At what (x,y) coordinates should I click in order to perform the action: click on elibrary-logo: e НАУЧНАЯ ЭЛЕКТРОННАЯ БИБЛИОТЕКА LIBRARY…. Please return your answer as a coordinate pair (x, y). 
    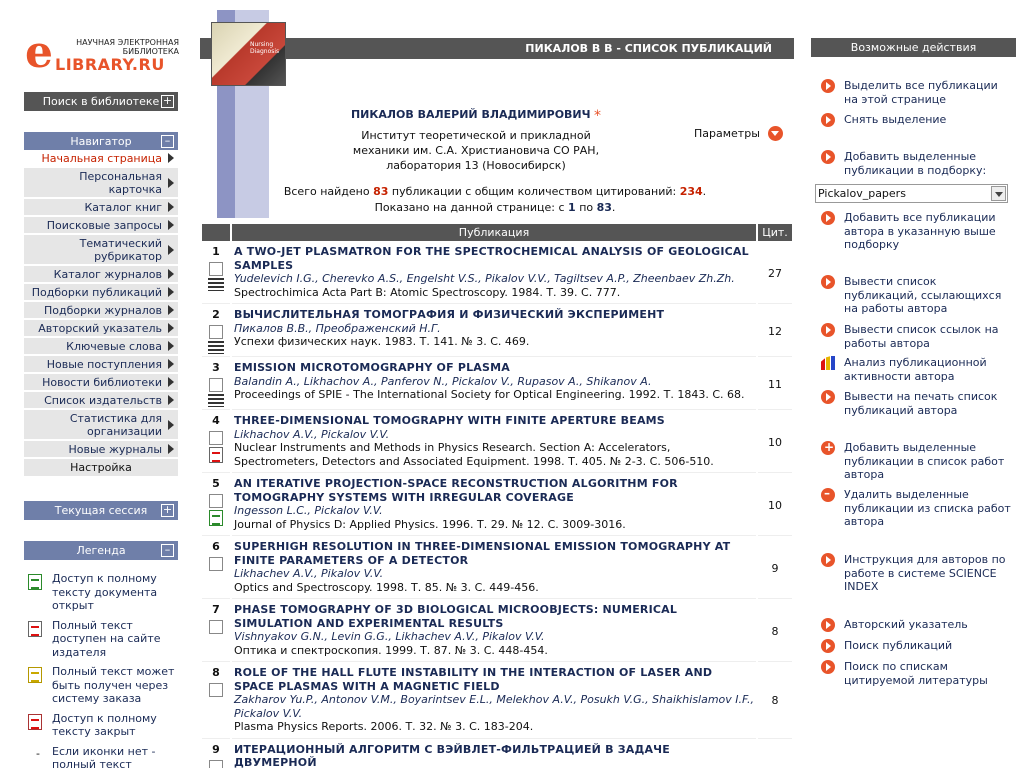
    Looking at the image, I should click on (105, 52).